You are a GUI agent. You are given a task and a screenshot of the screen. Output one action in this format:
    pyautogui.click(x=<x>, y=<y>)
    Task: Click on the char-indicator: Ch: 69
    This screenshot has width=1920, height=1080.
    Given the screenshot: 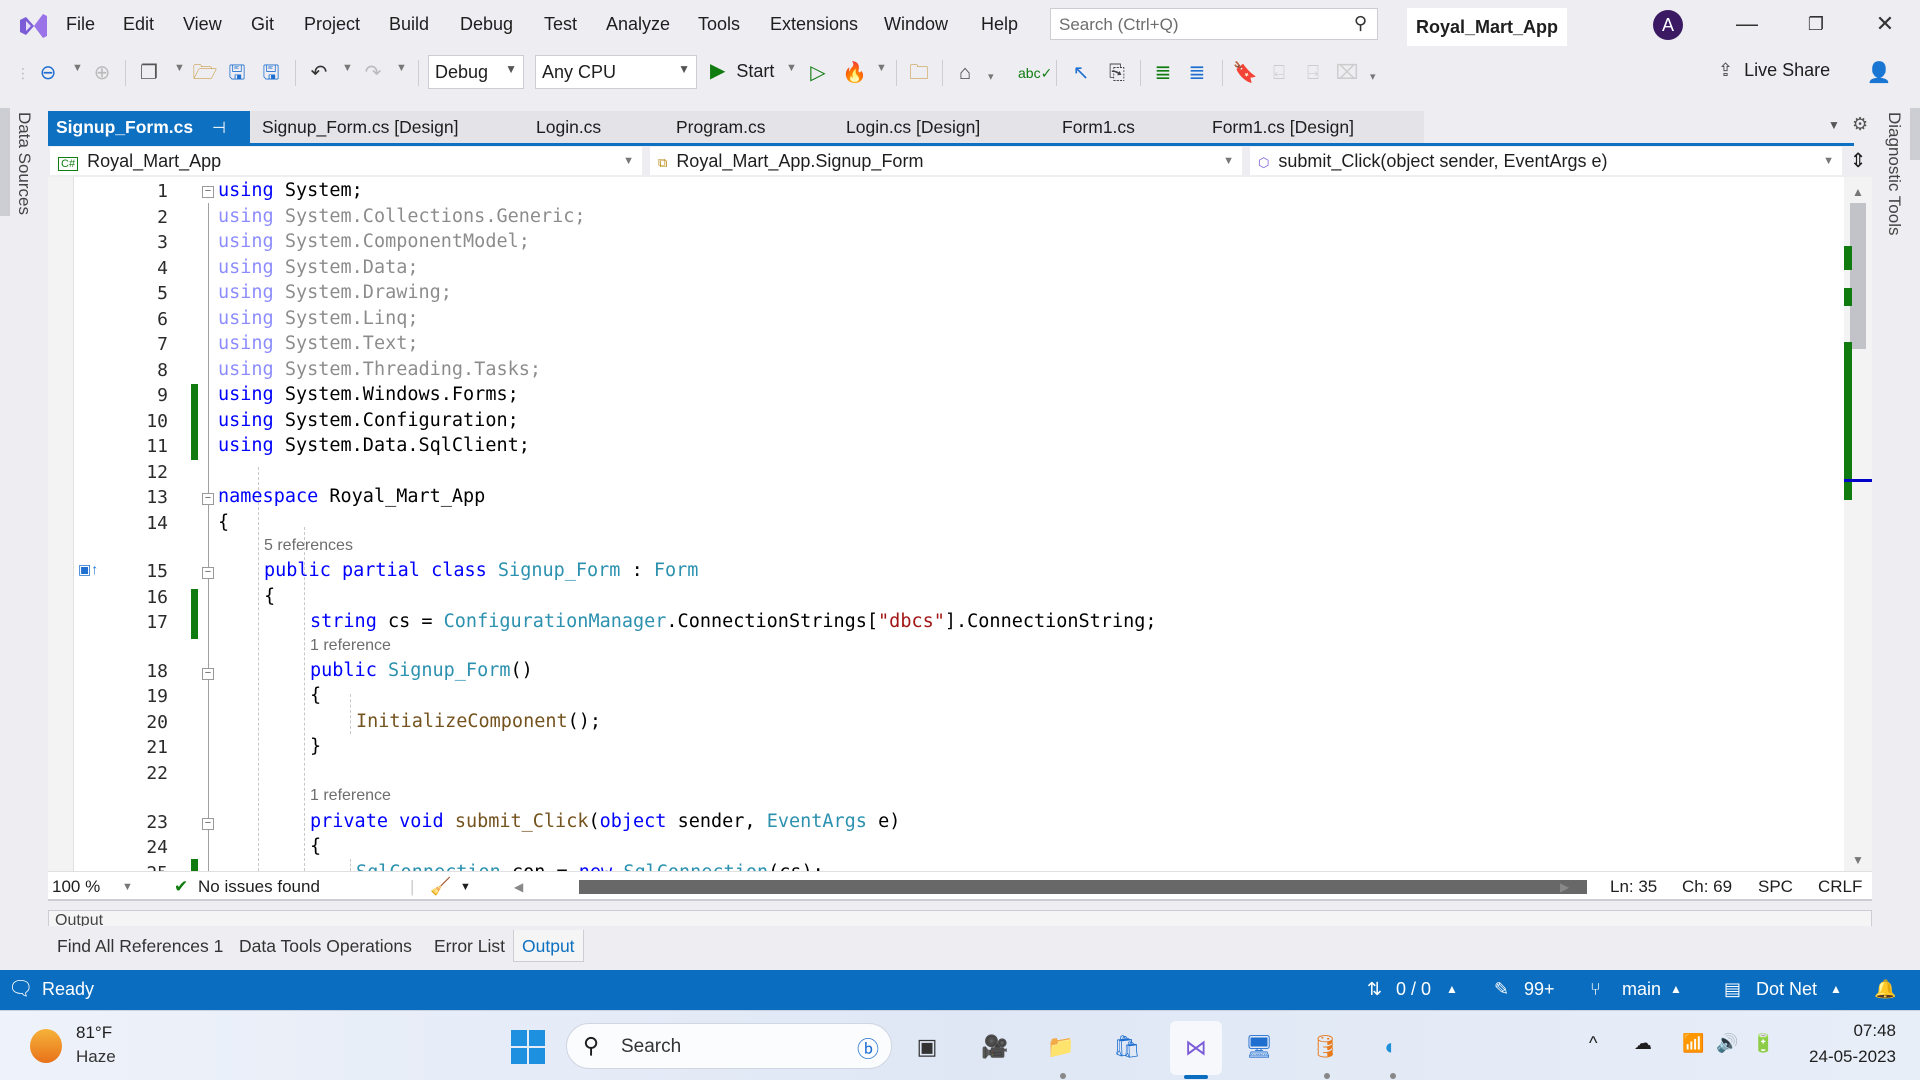 What is the action you would take?
    pyautogui.click(x=1707, y=887)
    